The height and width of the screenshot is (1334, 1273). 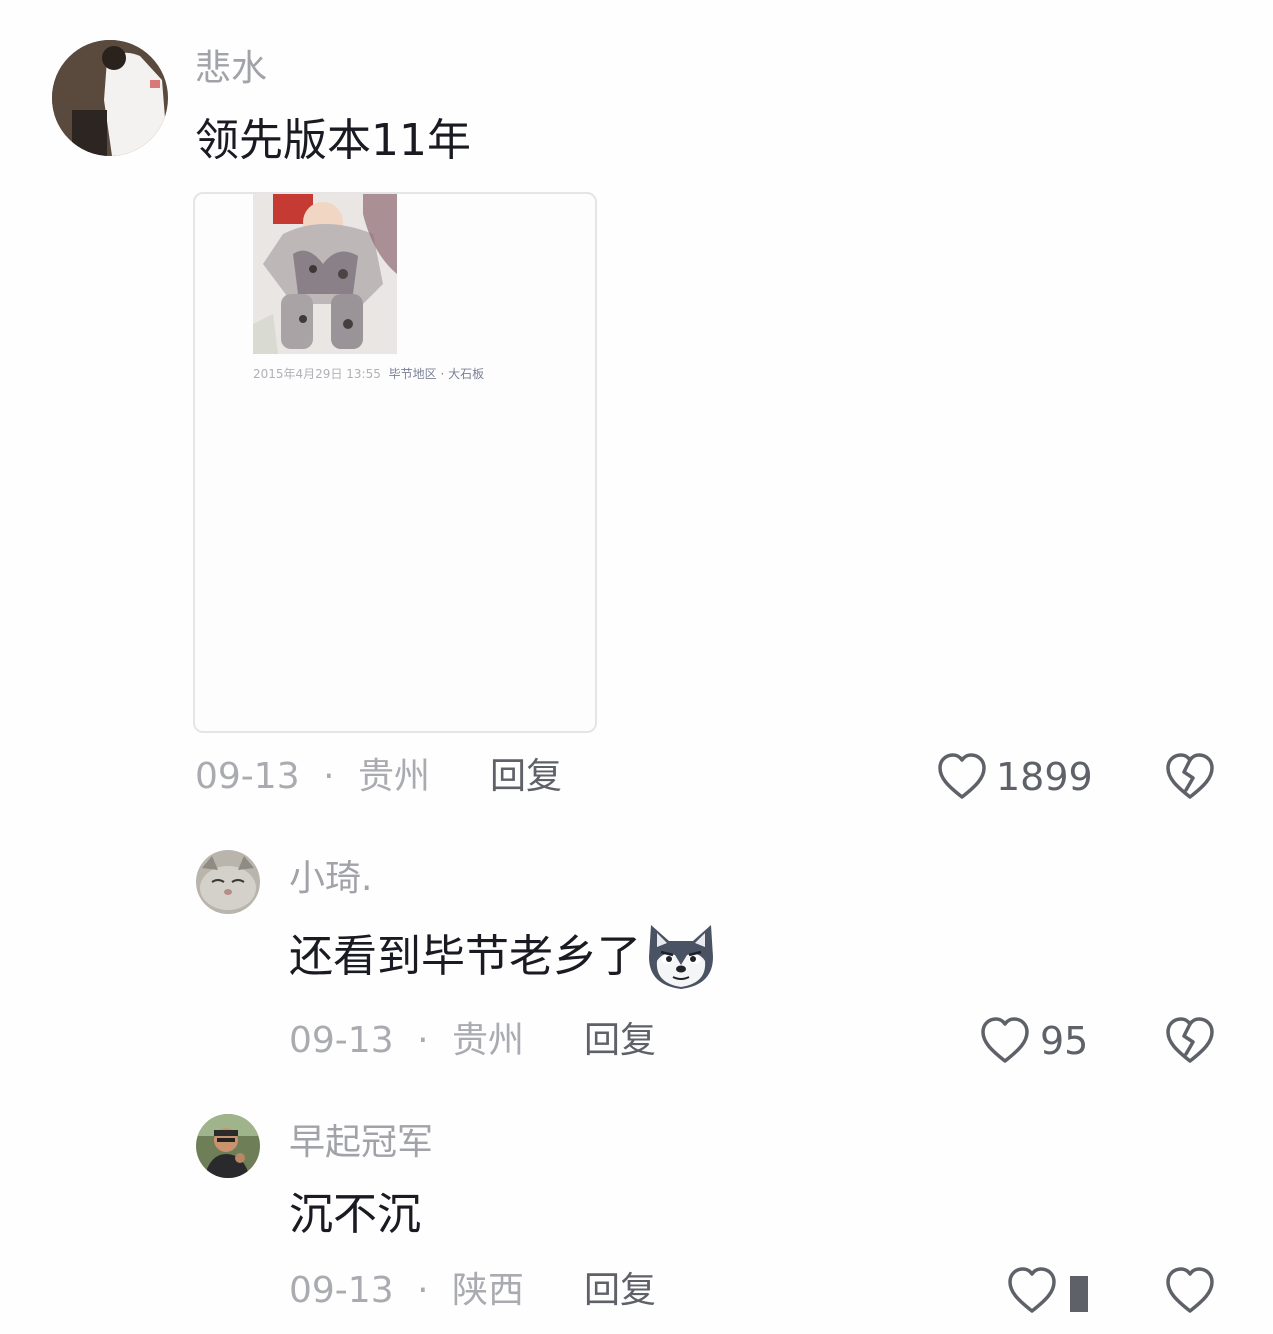 I want to click on username: 悲水, so click(x=231, y=69).